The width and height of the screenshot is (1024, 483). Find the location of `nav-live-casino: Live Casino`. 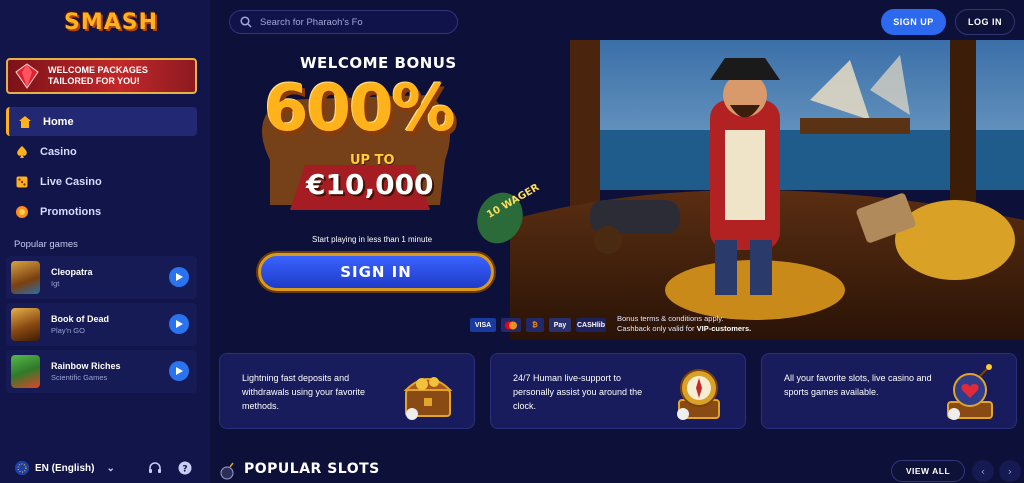

nav-live-casino: Live Casino is located at coordinates (101, 181).